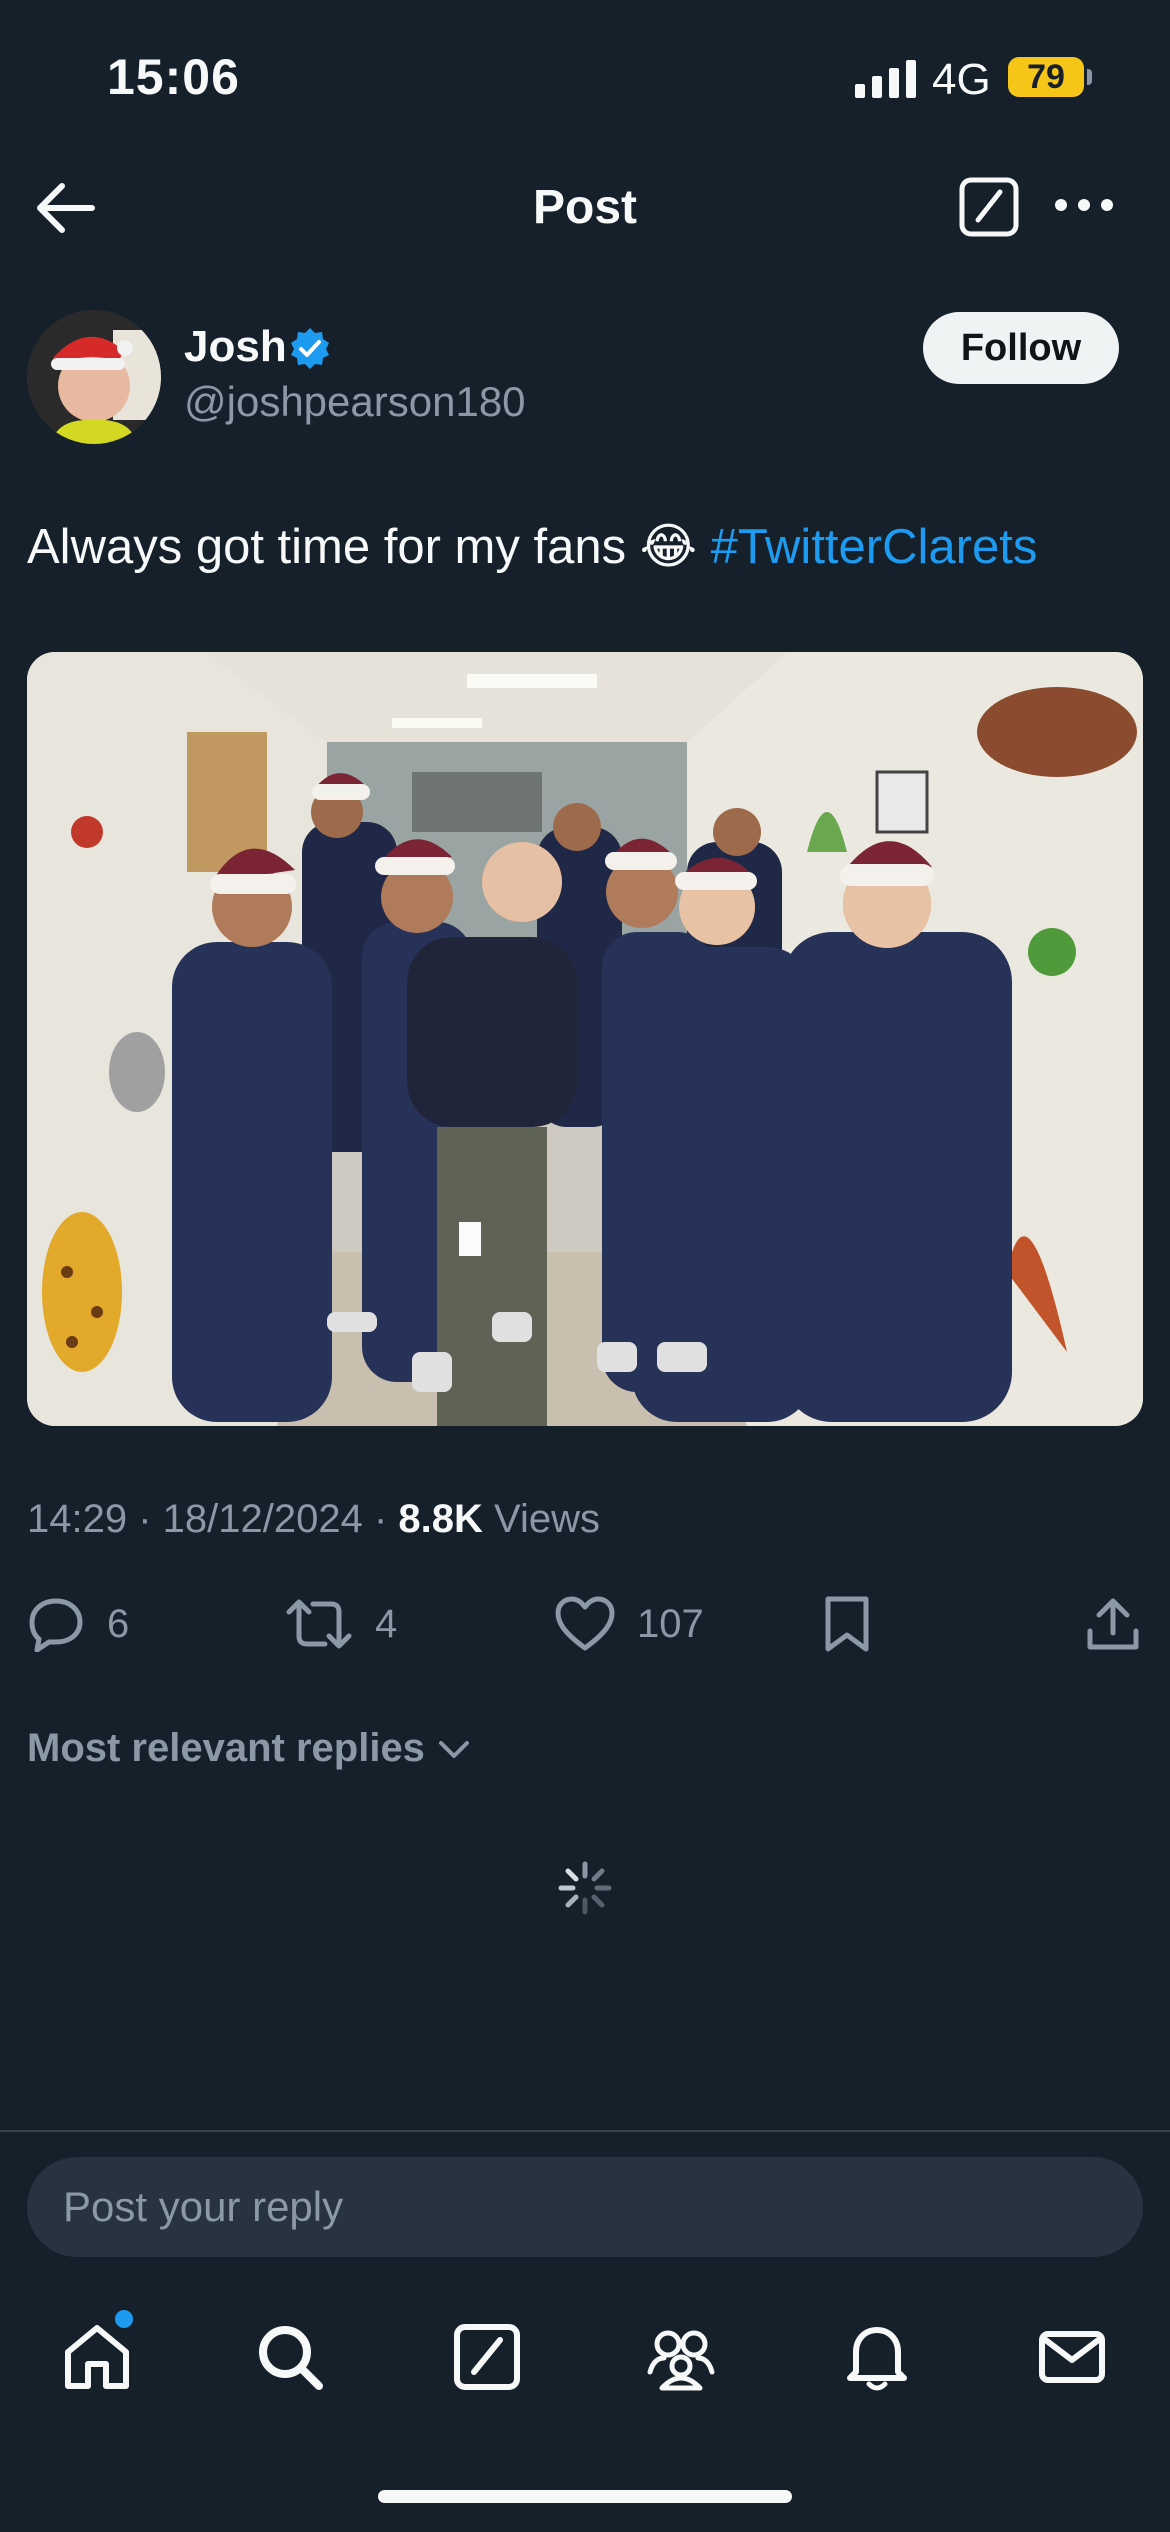 This screenshot has width=1170, height=2532. What do you see at coordinates (585, 2131) in the screenshot?
I see `divider` at bounding box center [585, 2131].